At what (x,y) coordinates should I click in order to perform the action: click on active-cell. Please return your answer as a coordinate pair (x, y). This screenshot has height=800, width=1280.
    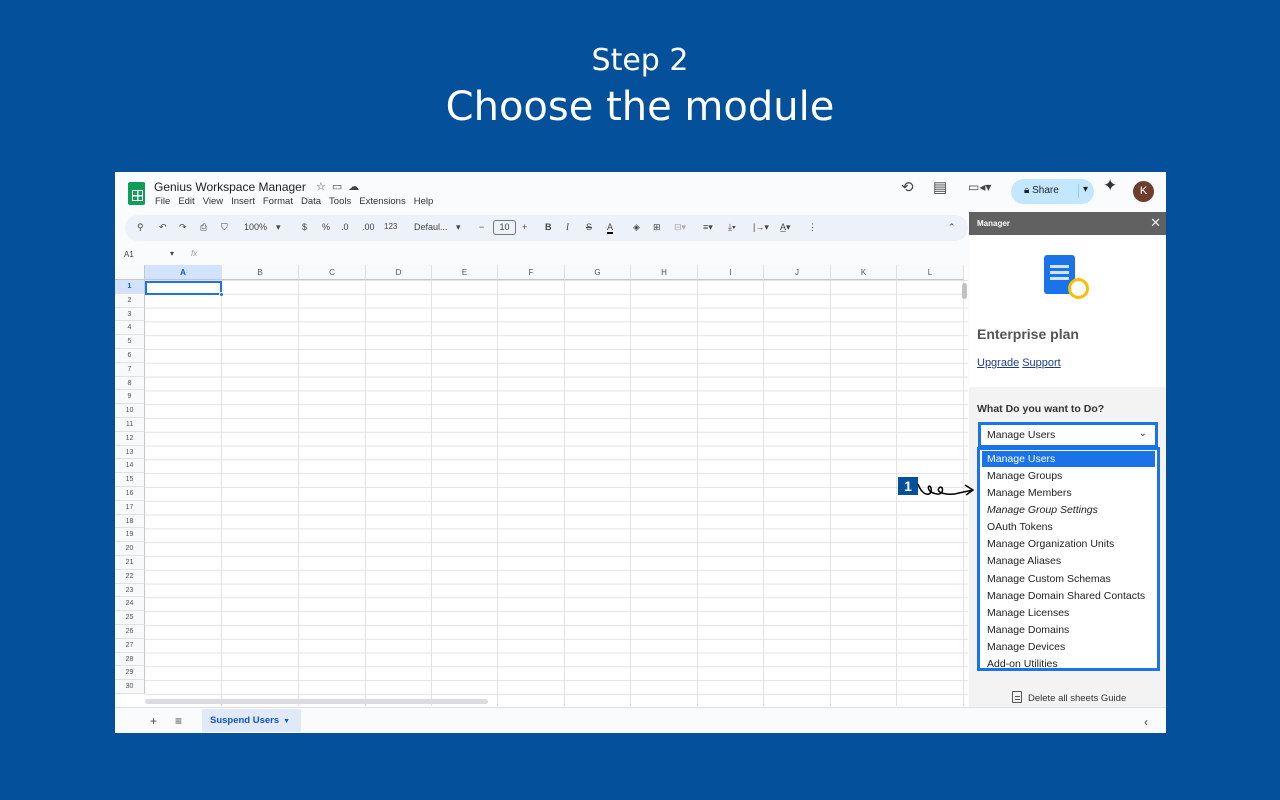
    Looking at the image, I should click on (183, 288).